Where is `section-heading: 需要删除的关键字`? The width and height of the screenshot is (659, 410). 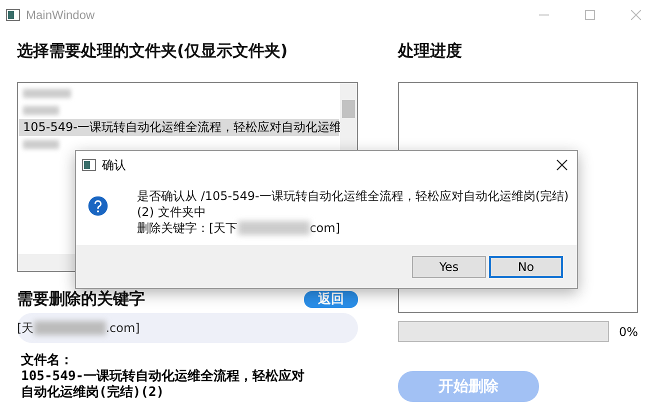
section-heading: 需要删除的关键字 is located at coordinates (81, 299).